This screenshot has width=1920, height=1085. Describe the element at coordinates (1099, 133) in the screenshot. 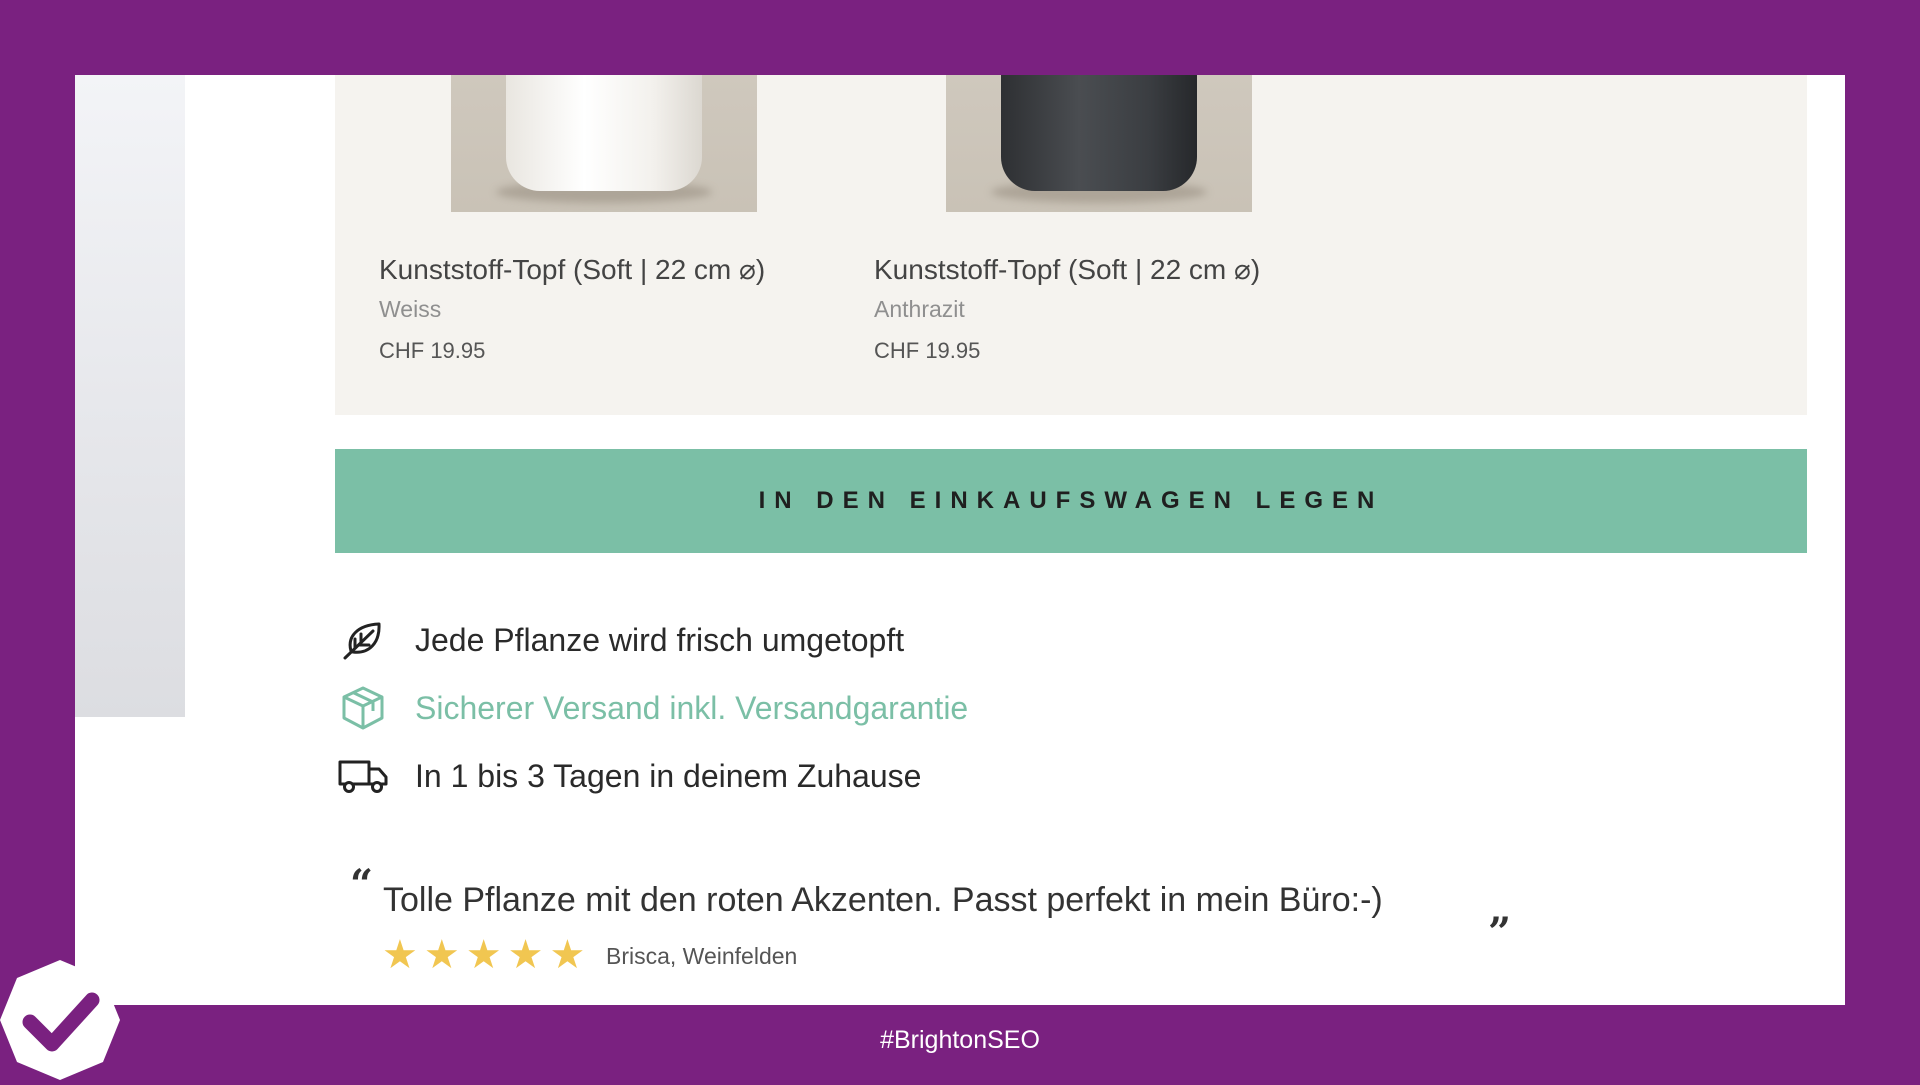

I see `anthrazit-pot` at that location.